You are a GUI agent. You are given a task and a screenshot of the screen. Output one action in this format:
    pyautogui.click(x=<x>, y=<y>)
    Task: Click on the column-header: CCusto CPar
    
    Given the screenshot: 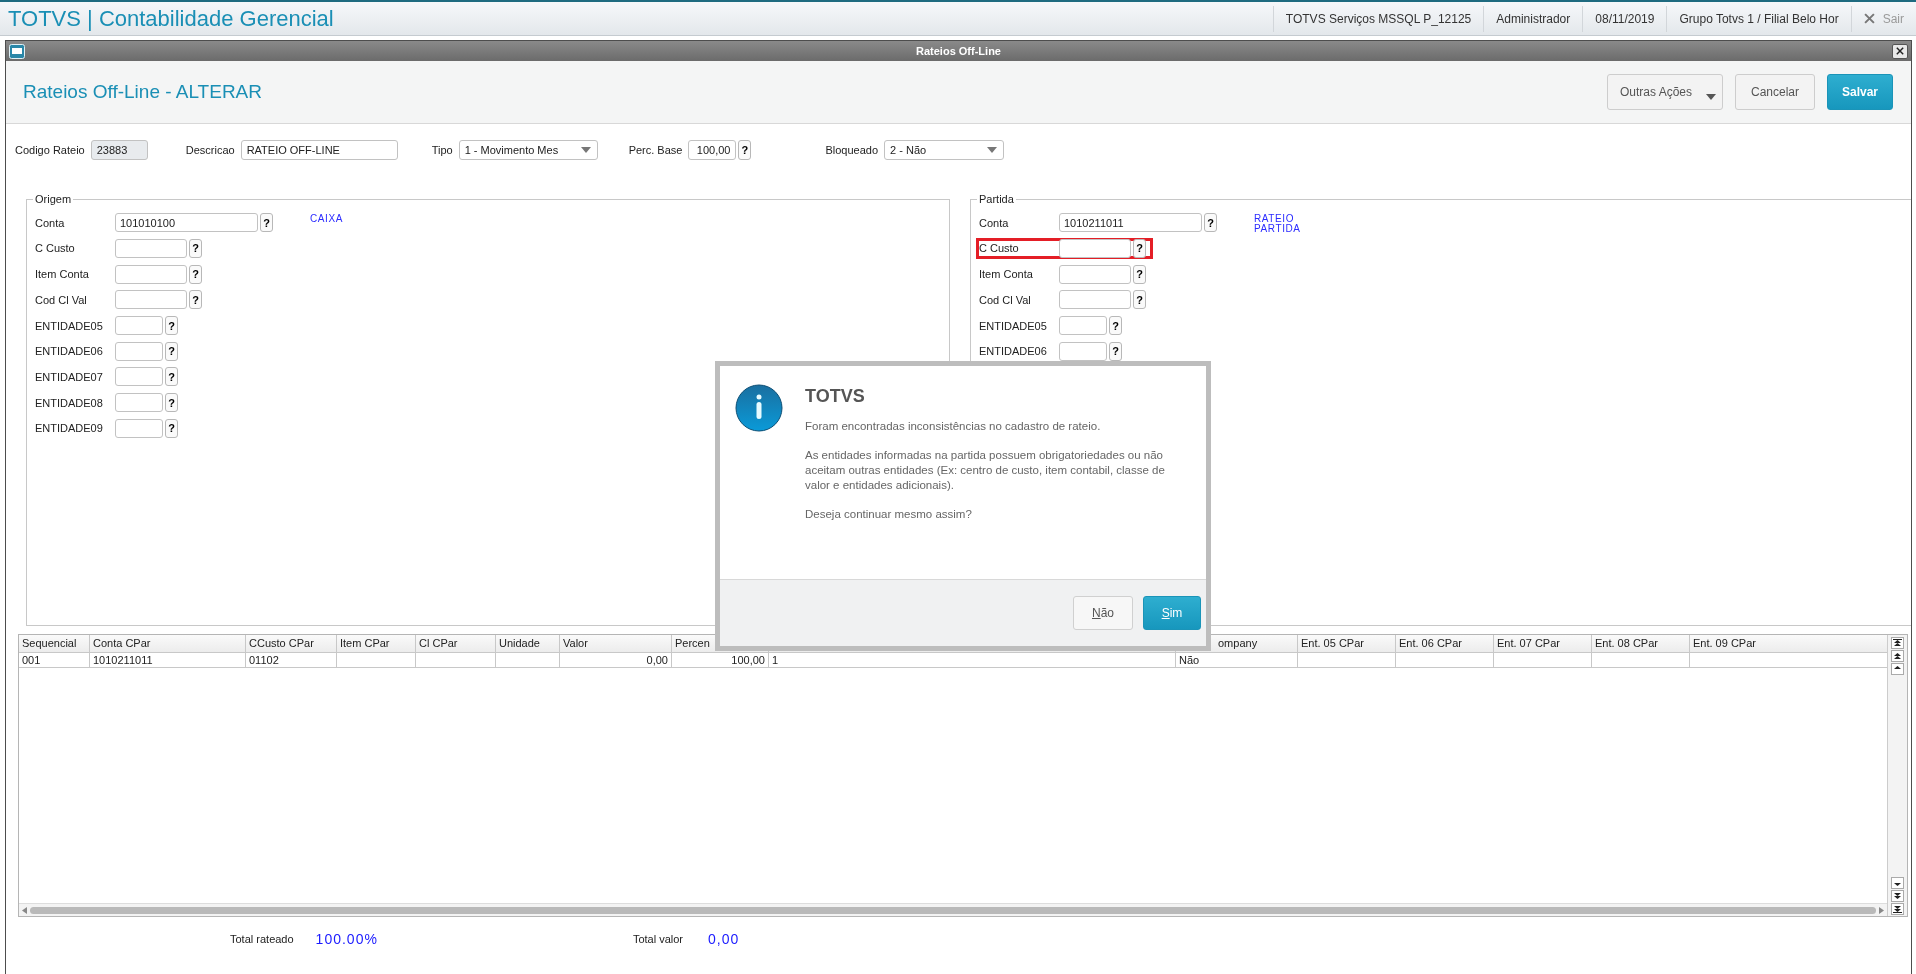 What is the action you would take?
    pyautogui.click(x=291, y=644)
    